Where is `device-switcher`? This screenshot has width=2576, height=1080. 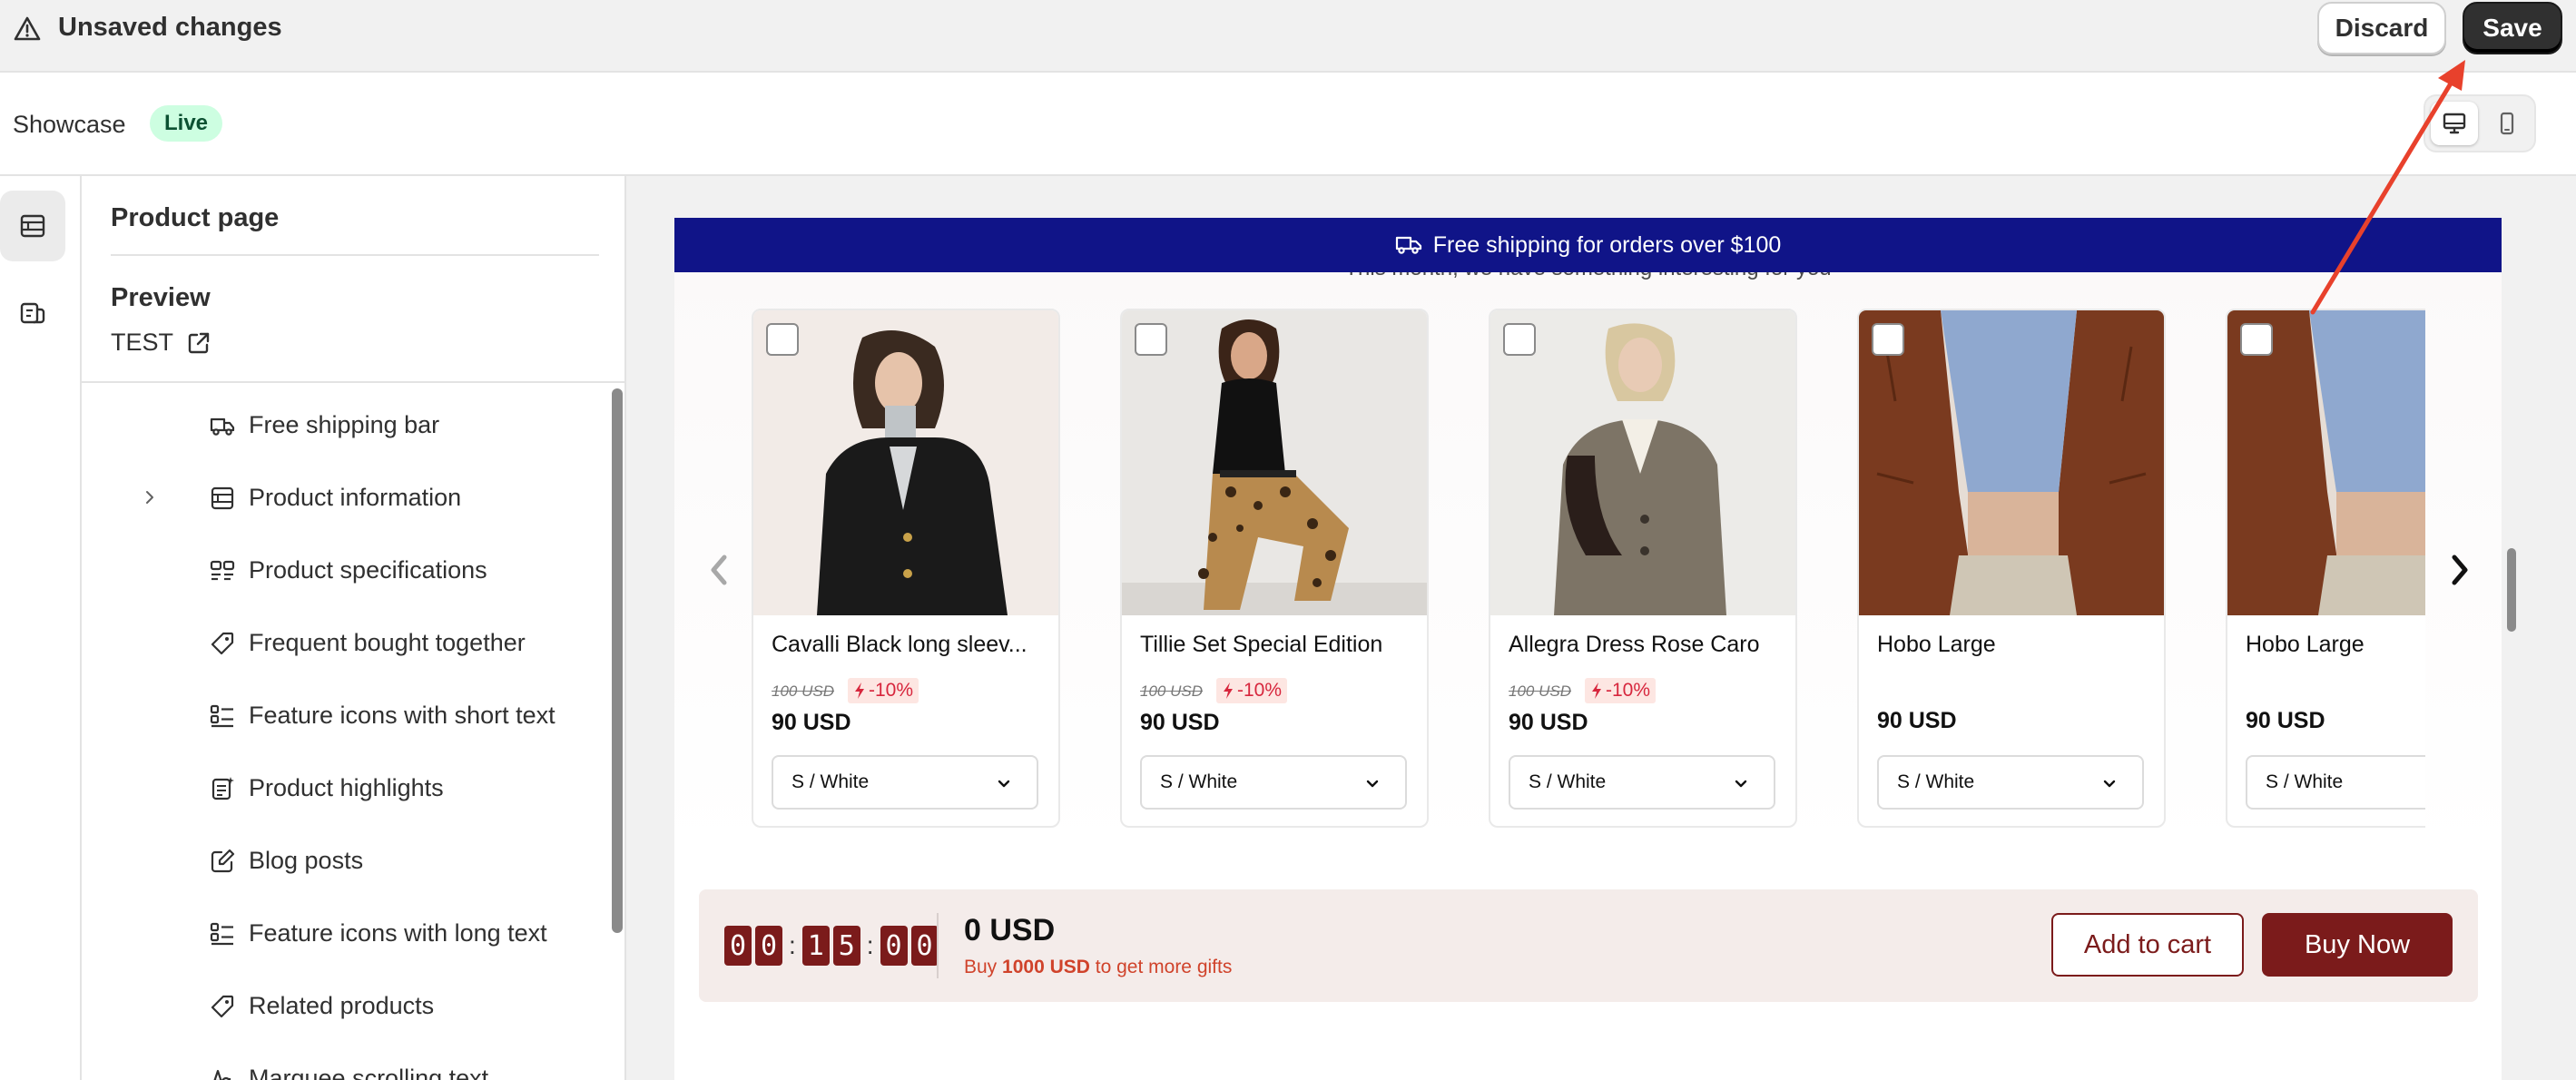
device-switcher is located at coordinates (2480, 123).